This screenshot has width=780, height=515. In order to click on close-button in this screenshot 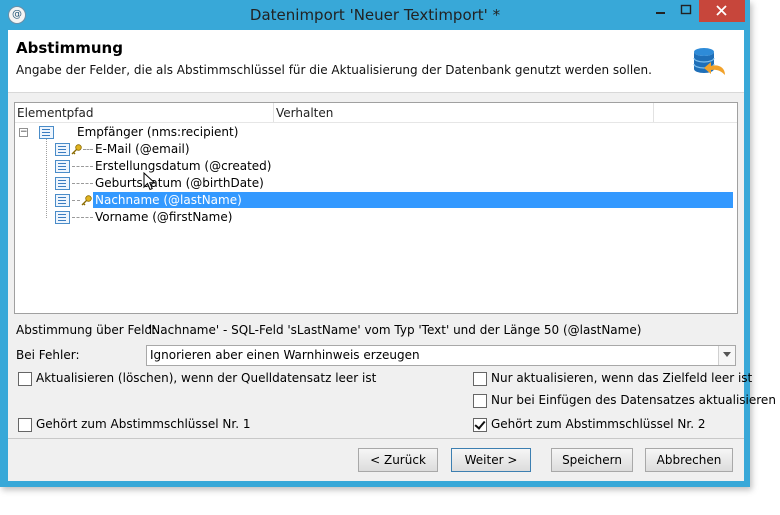, I will do `click(722, 11)`.